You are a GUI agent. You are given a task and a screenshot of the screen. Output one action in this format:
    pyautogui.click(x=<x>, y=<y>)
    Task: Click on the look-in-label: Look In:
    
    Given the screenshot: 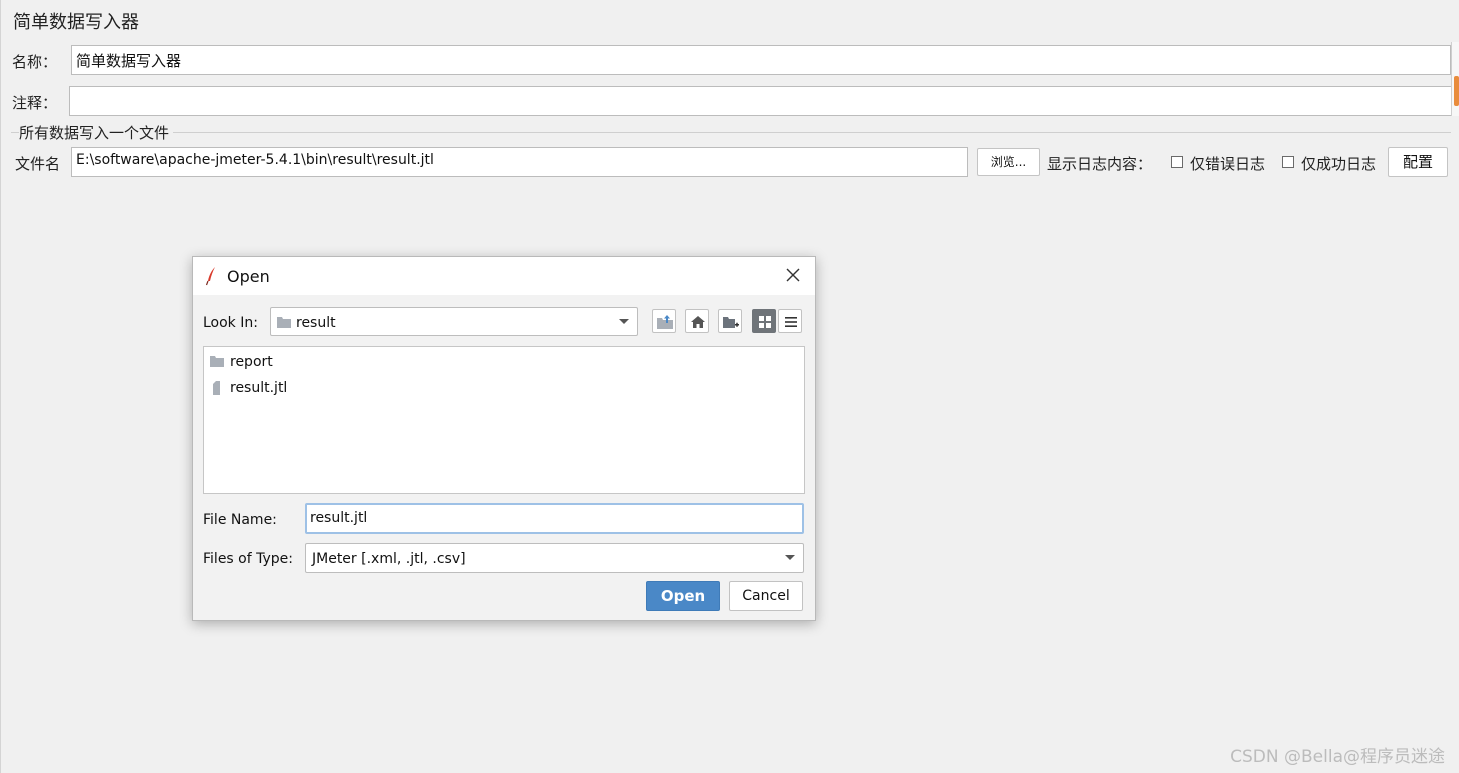 What is the action you would take?
    pyautogui.click(x=230, y=323)
    